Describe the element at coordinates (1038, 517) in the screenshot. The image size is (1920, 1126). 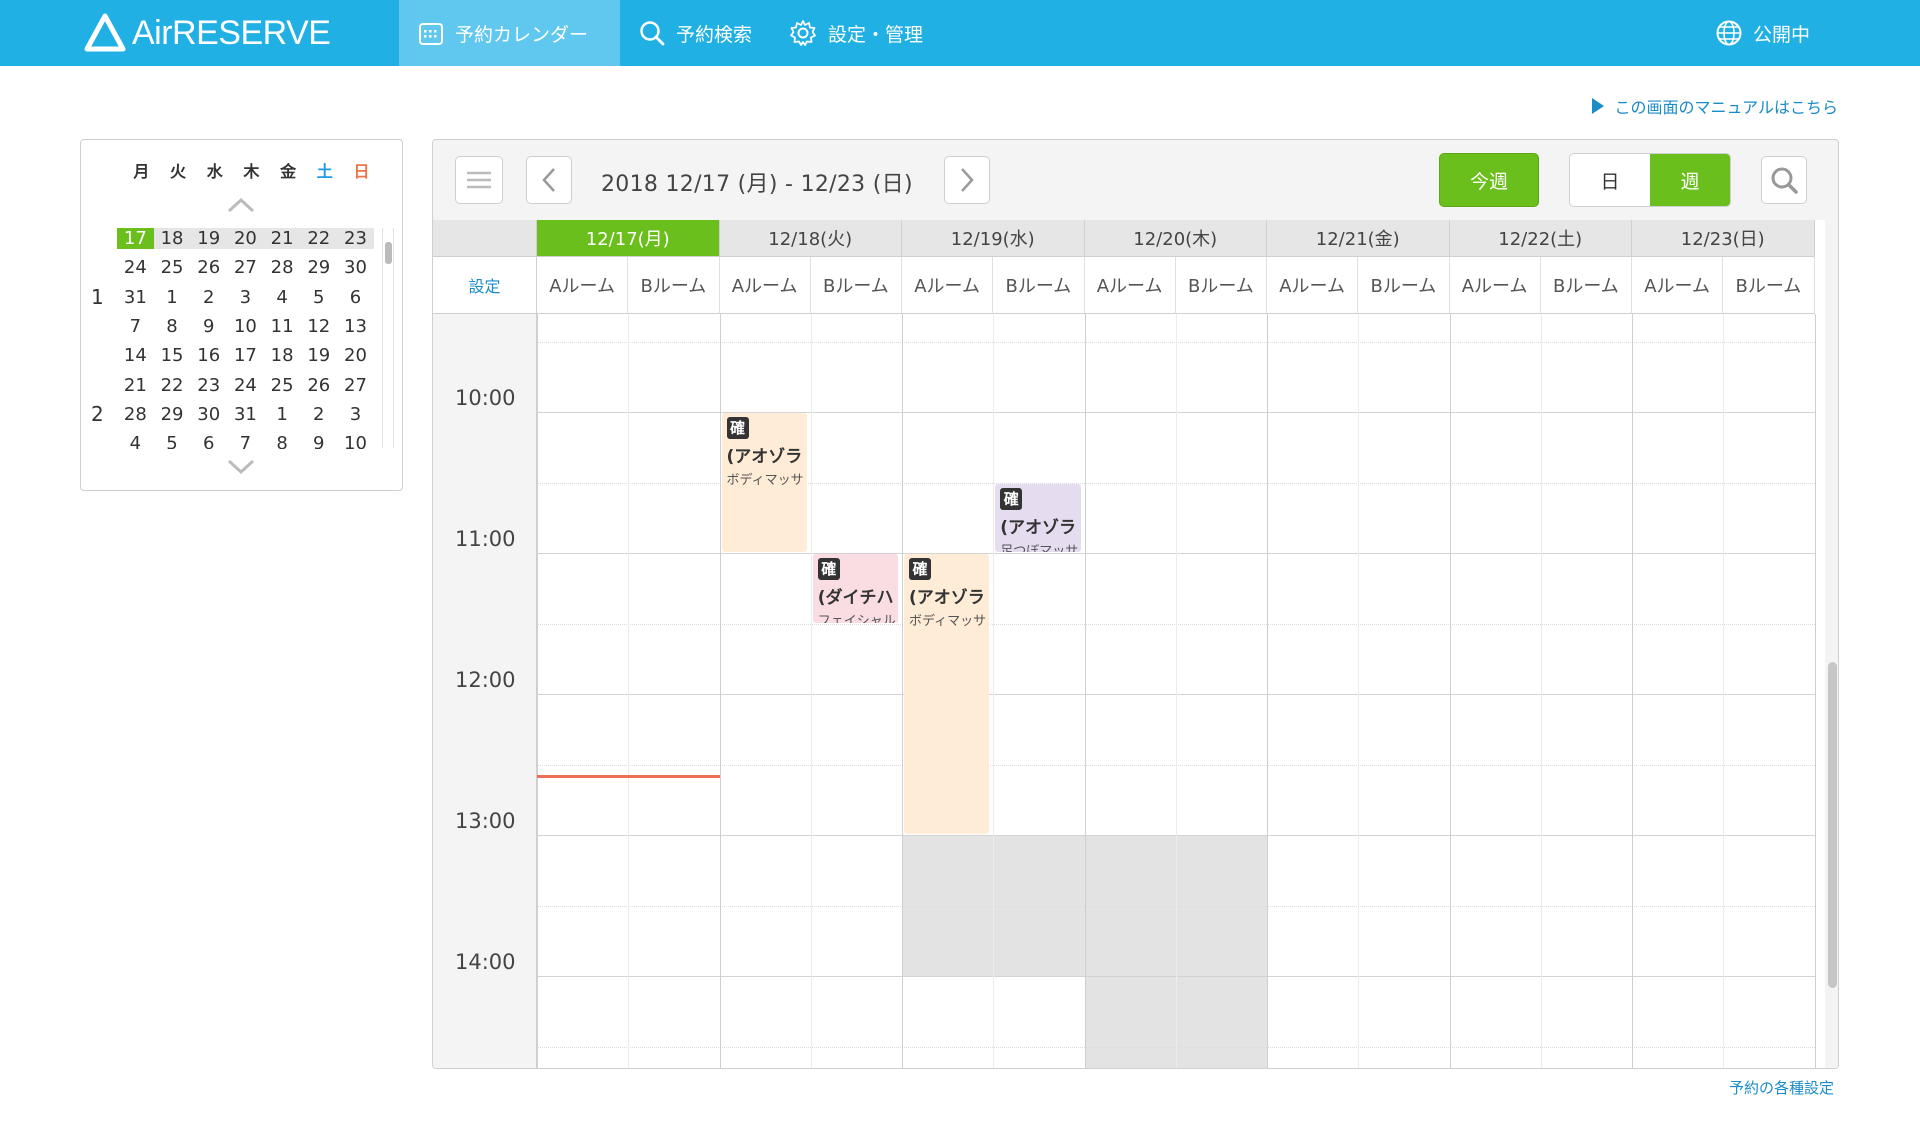
I see `reservation-block: 確 (アオゾラ 足つぼマッサ` at that location.